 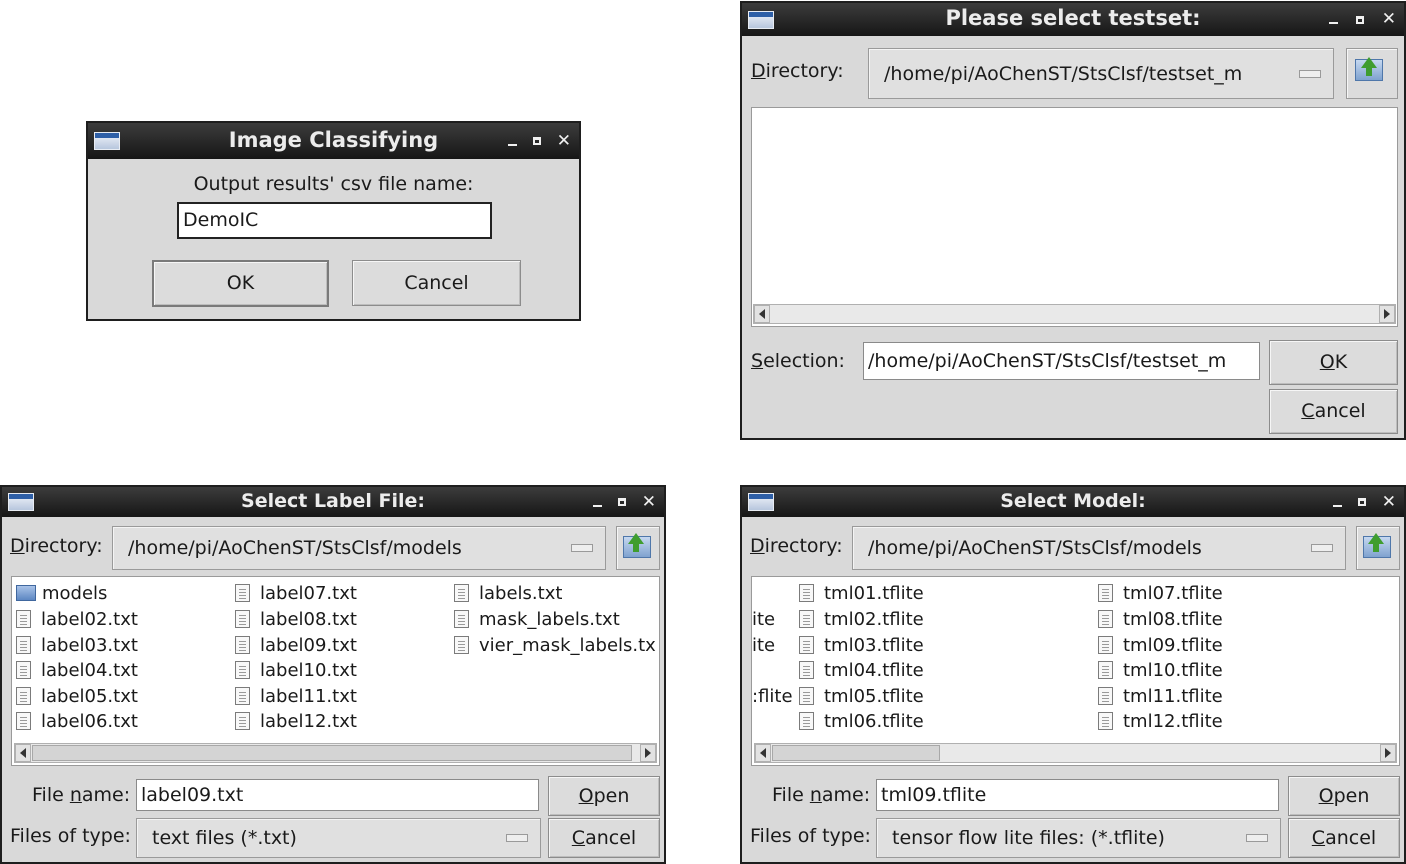 What do you see at coordinates (1160, 593) in the screenshot?
I see `list-item: tml07.tflite` at bounding box center [1160, 593].